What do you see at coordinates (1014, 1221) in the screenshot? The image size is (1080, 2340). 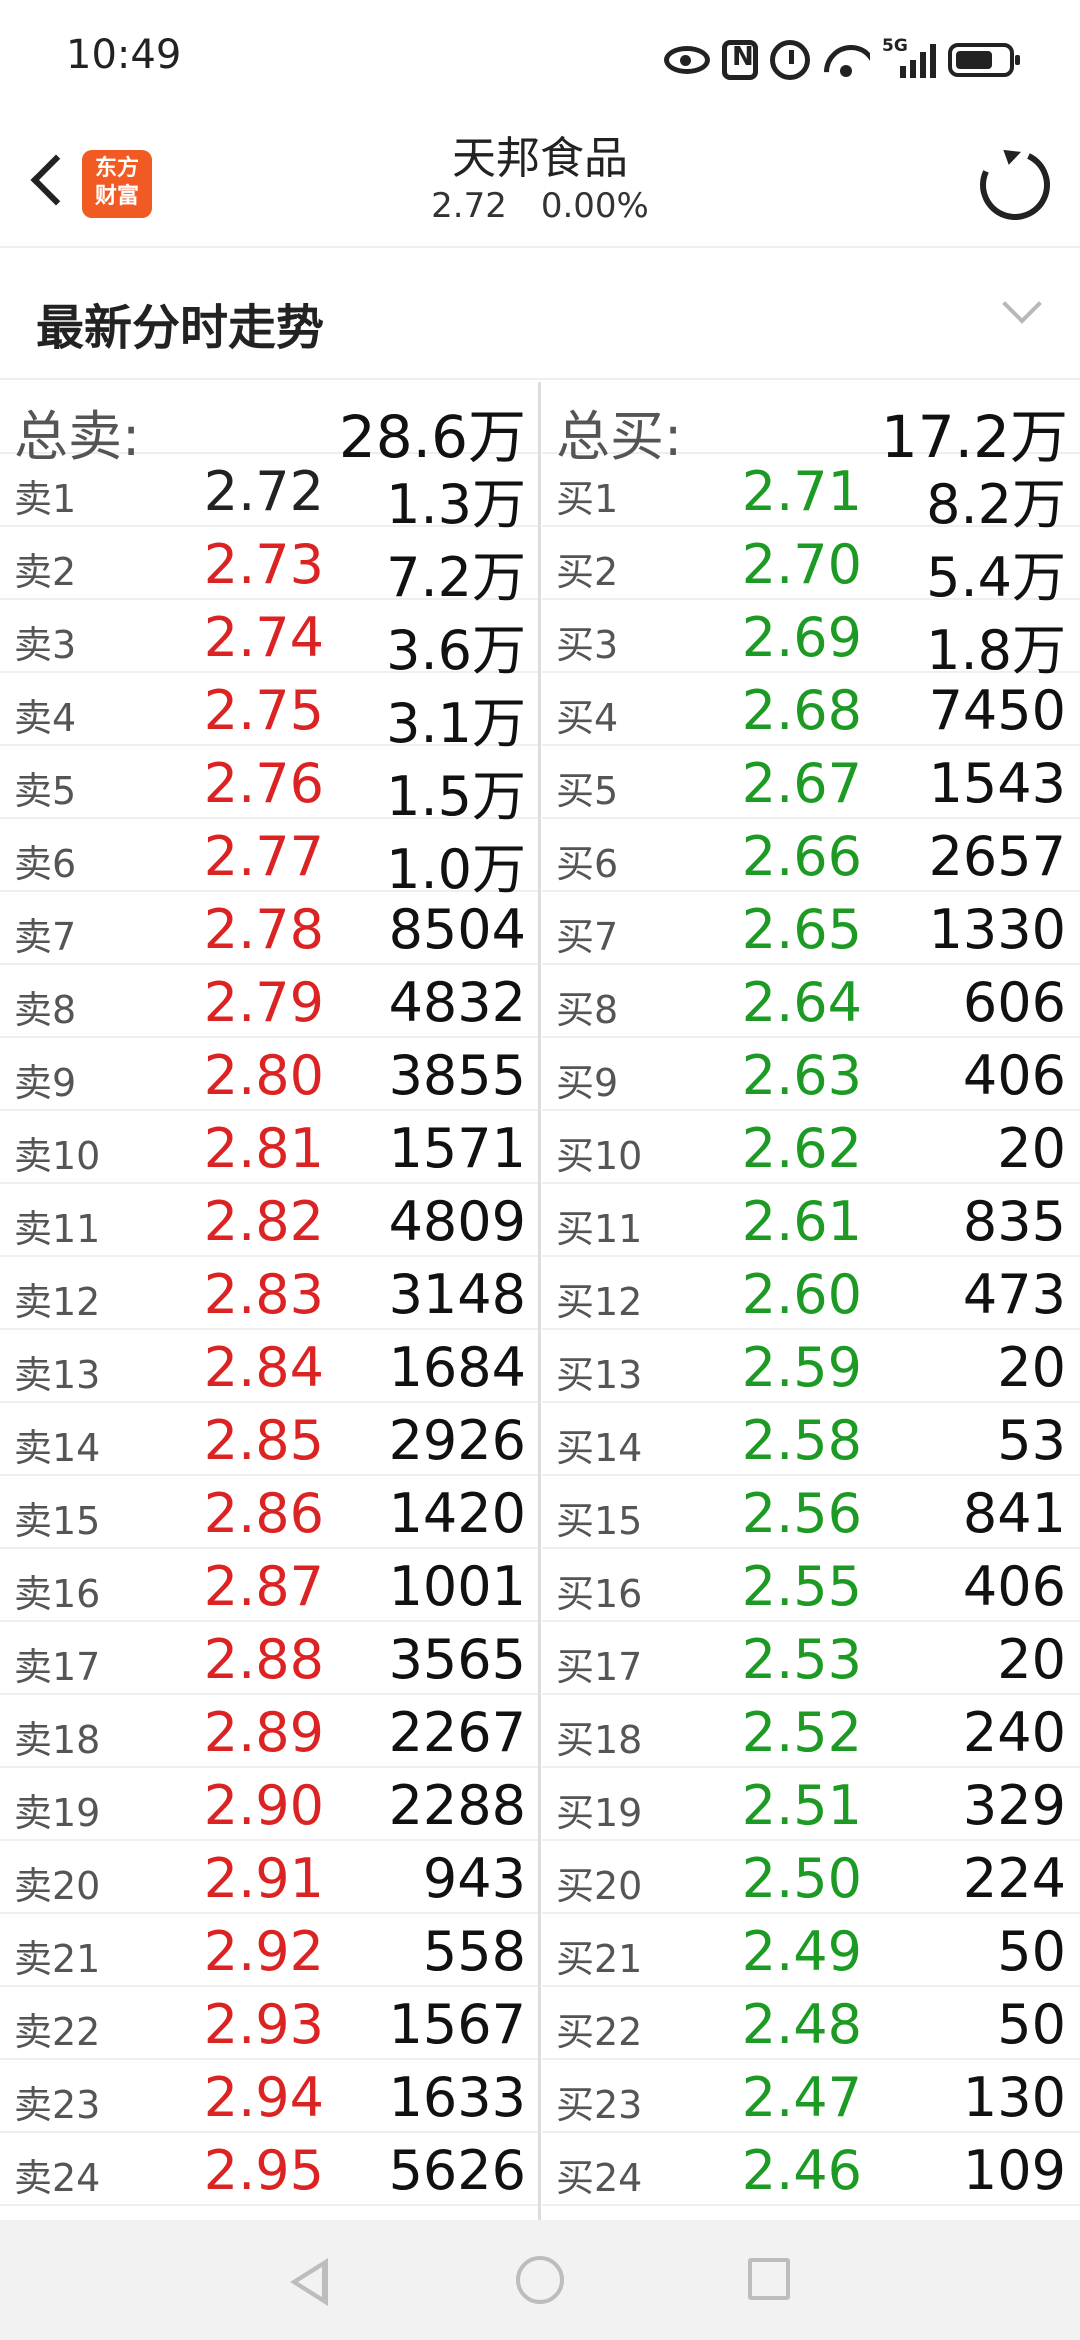 I see `buy-volume: 835` at bounding box center [1014, 1221].